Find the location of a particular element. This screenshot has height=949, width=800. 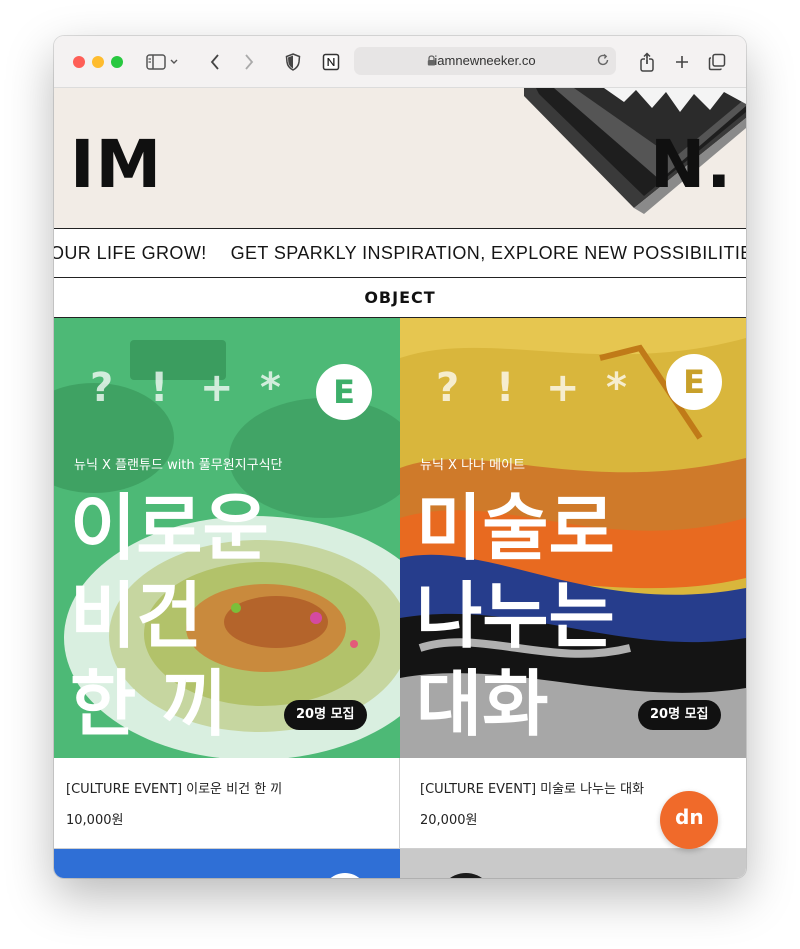

address-bar: iamnewneeker.co is located at coordinates (485, 61).